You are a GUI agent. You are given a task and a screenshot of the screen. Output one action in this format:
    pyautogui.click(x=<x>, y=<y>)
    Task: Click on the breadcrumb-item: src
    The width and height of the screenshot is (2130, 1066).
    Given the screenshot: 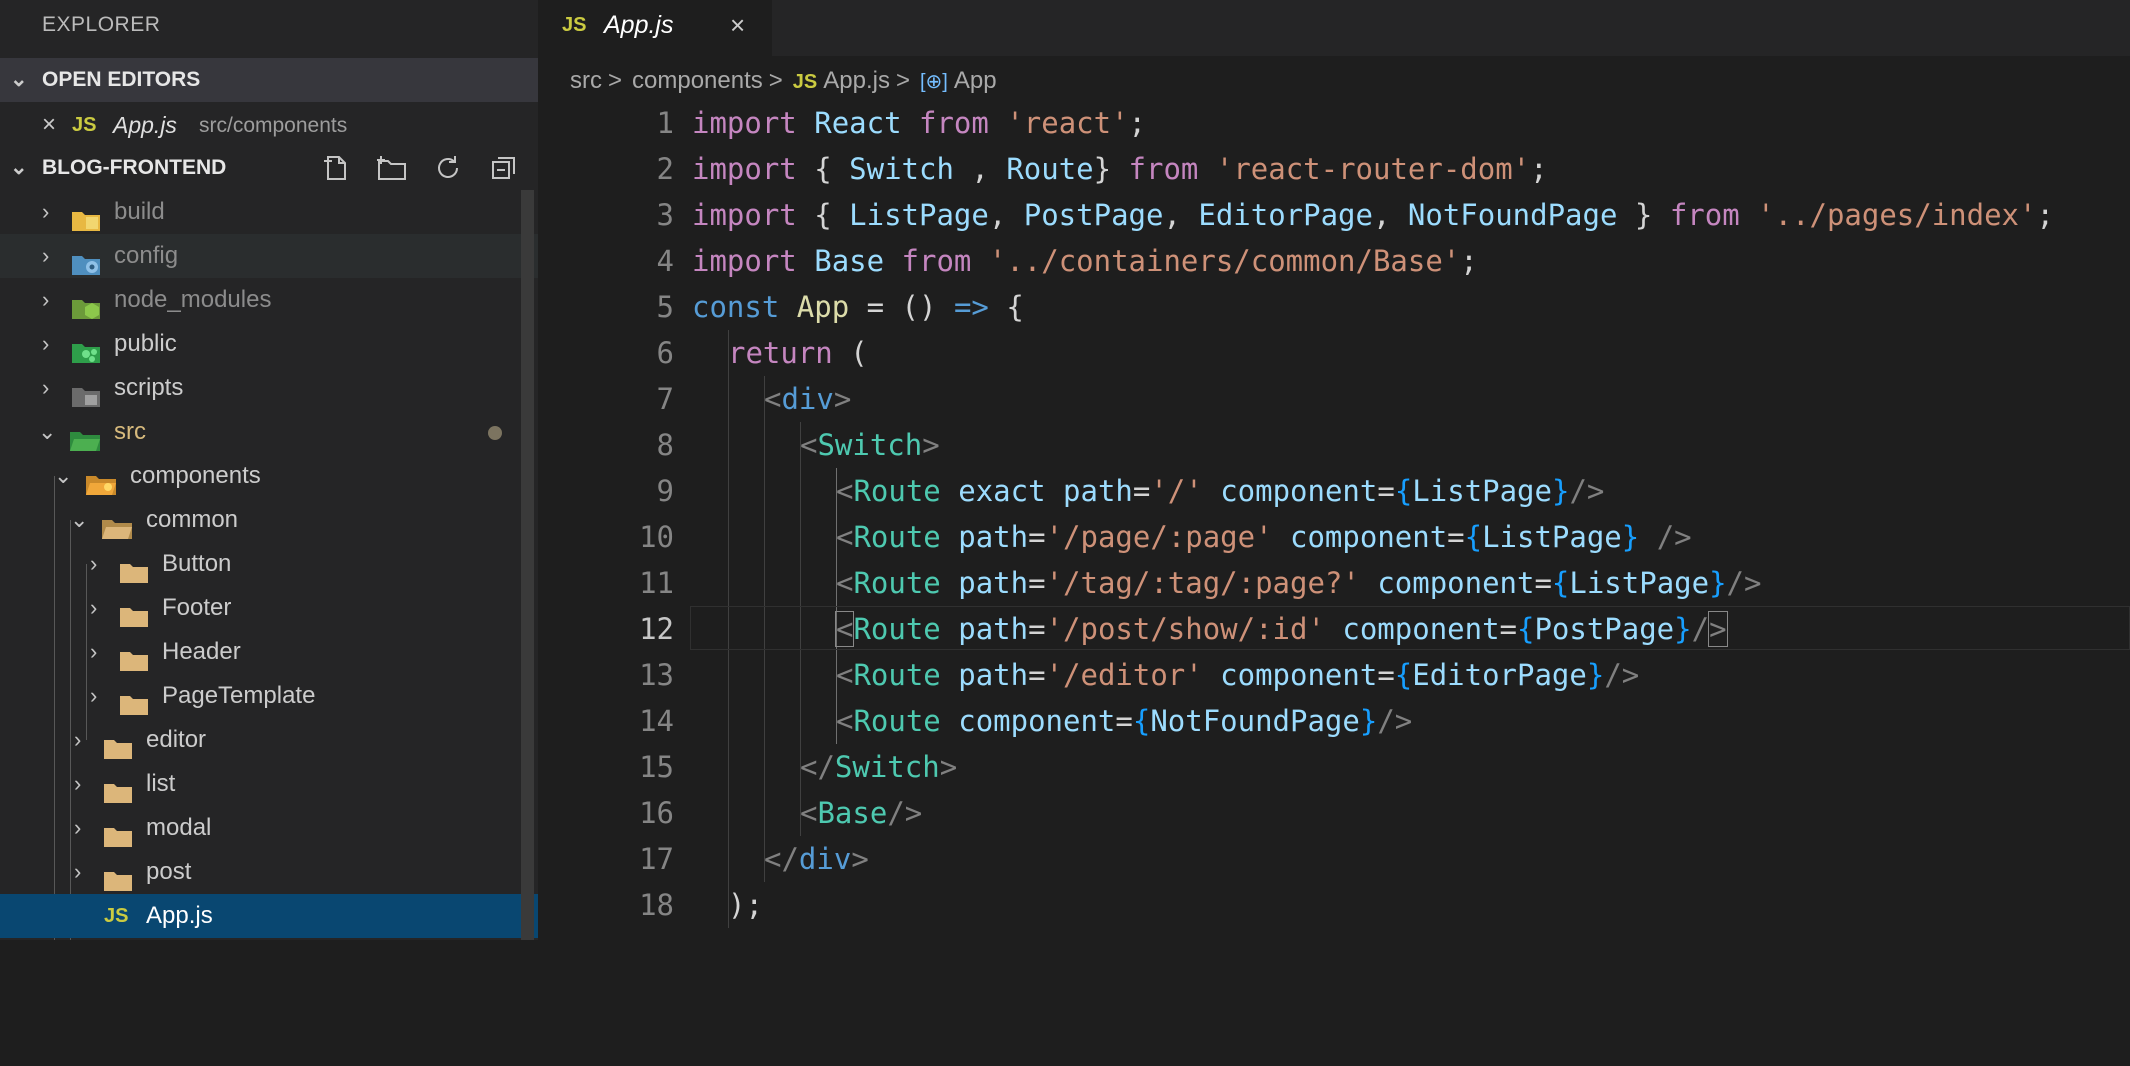 What is the action you would take?
    pyautogui.click(x=586, y=80)
    